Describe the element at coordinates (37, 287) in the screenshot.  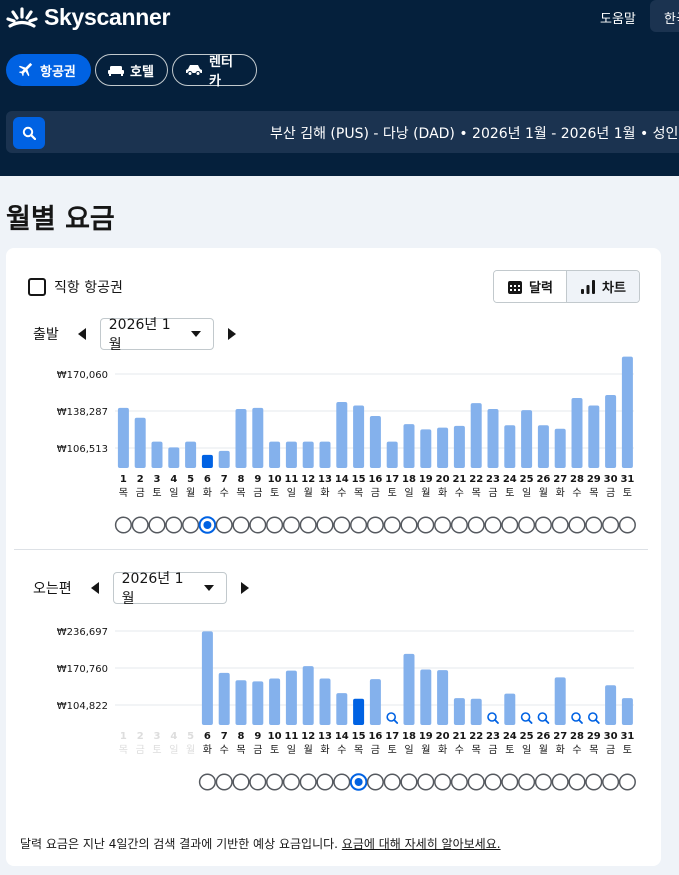
I see `direct-flights-checkbox` at that location.